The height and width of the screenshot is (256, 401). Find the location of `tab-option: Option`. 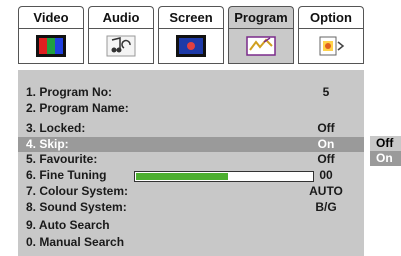

tab-option: Option is located at coordinates (331, 17).